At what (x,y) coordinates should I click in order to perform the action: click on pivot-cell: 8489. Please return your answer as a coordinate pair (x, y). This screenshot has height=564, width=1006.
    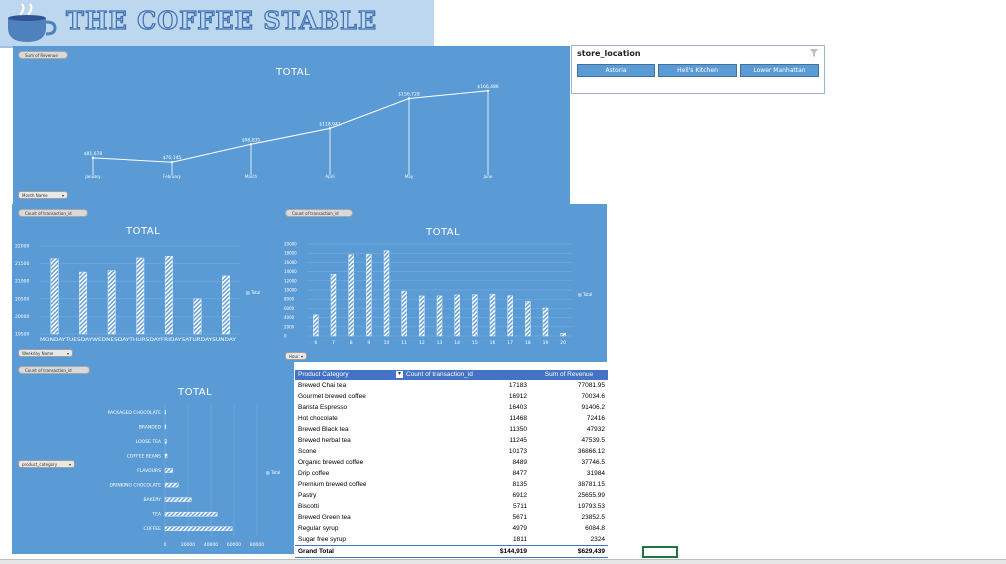
    Looking at the image, I should click on (461, 462).